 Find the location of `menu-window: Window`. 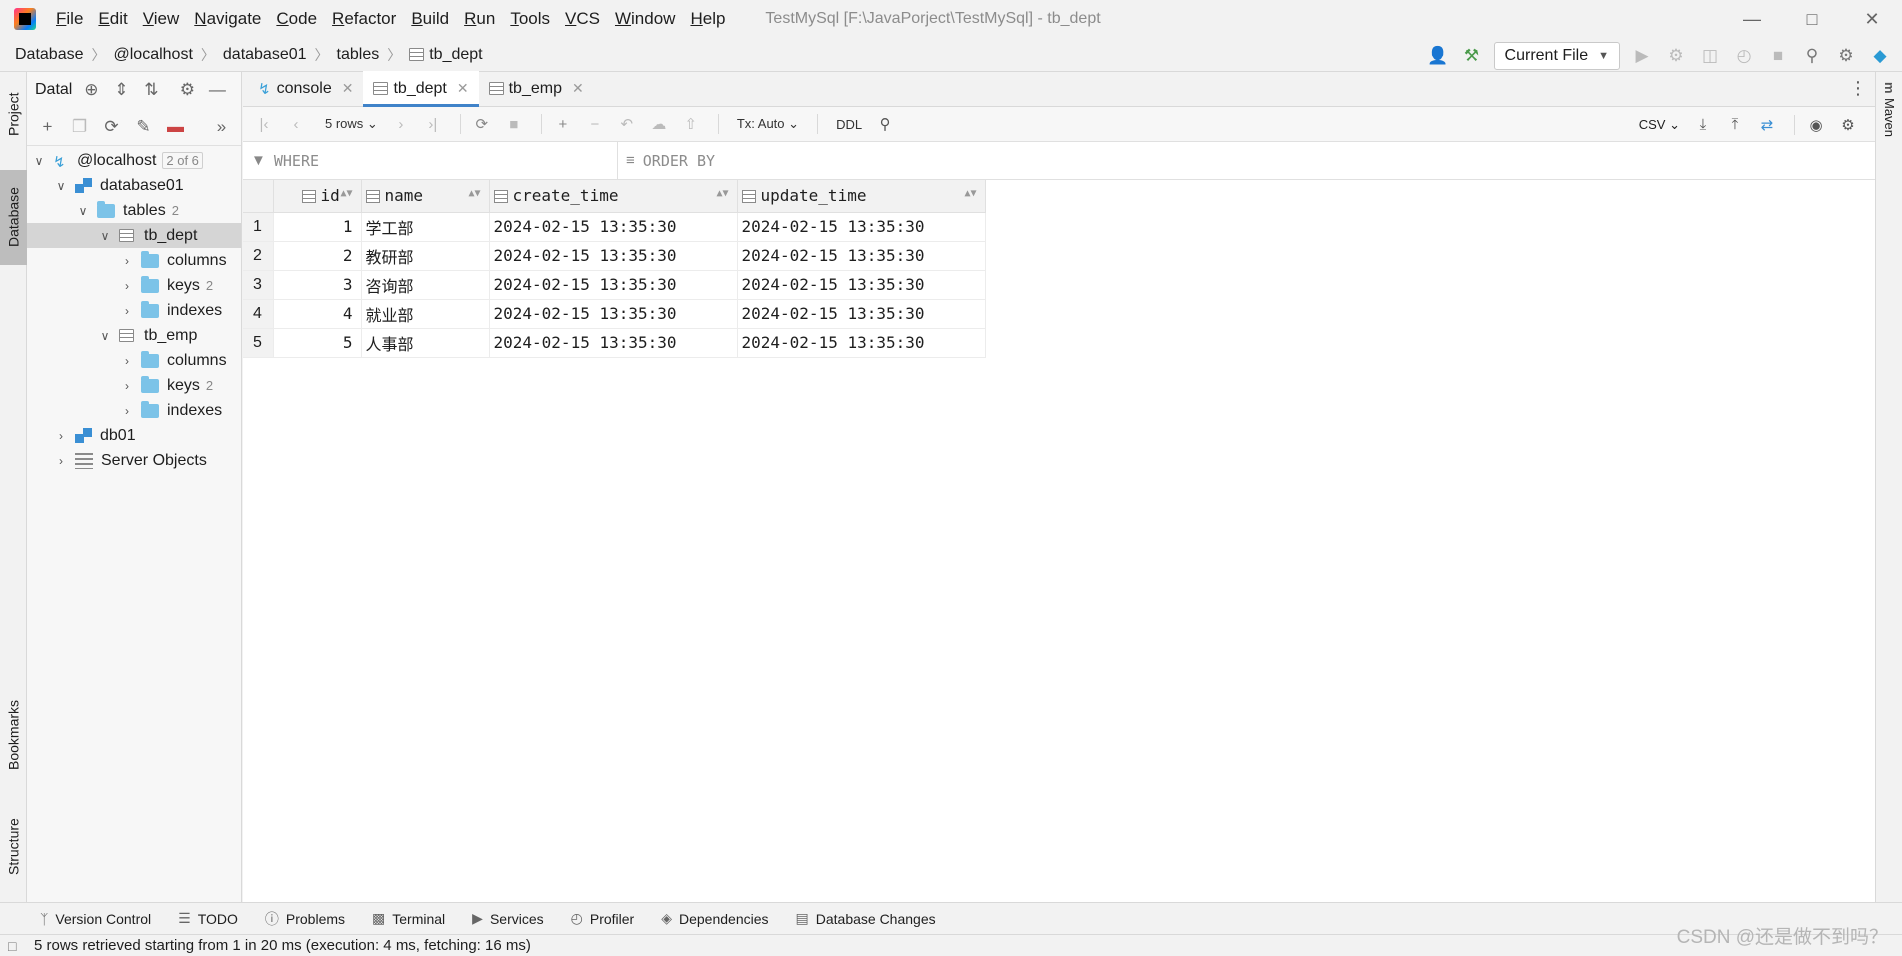

menu-window: Window is located at coordinates (645, 19).